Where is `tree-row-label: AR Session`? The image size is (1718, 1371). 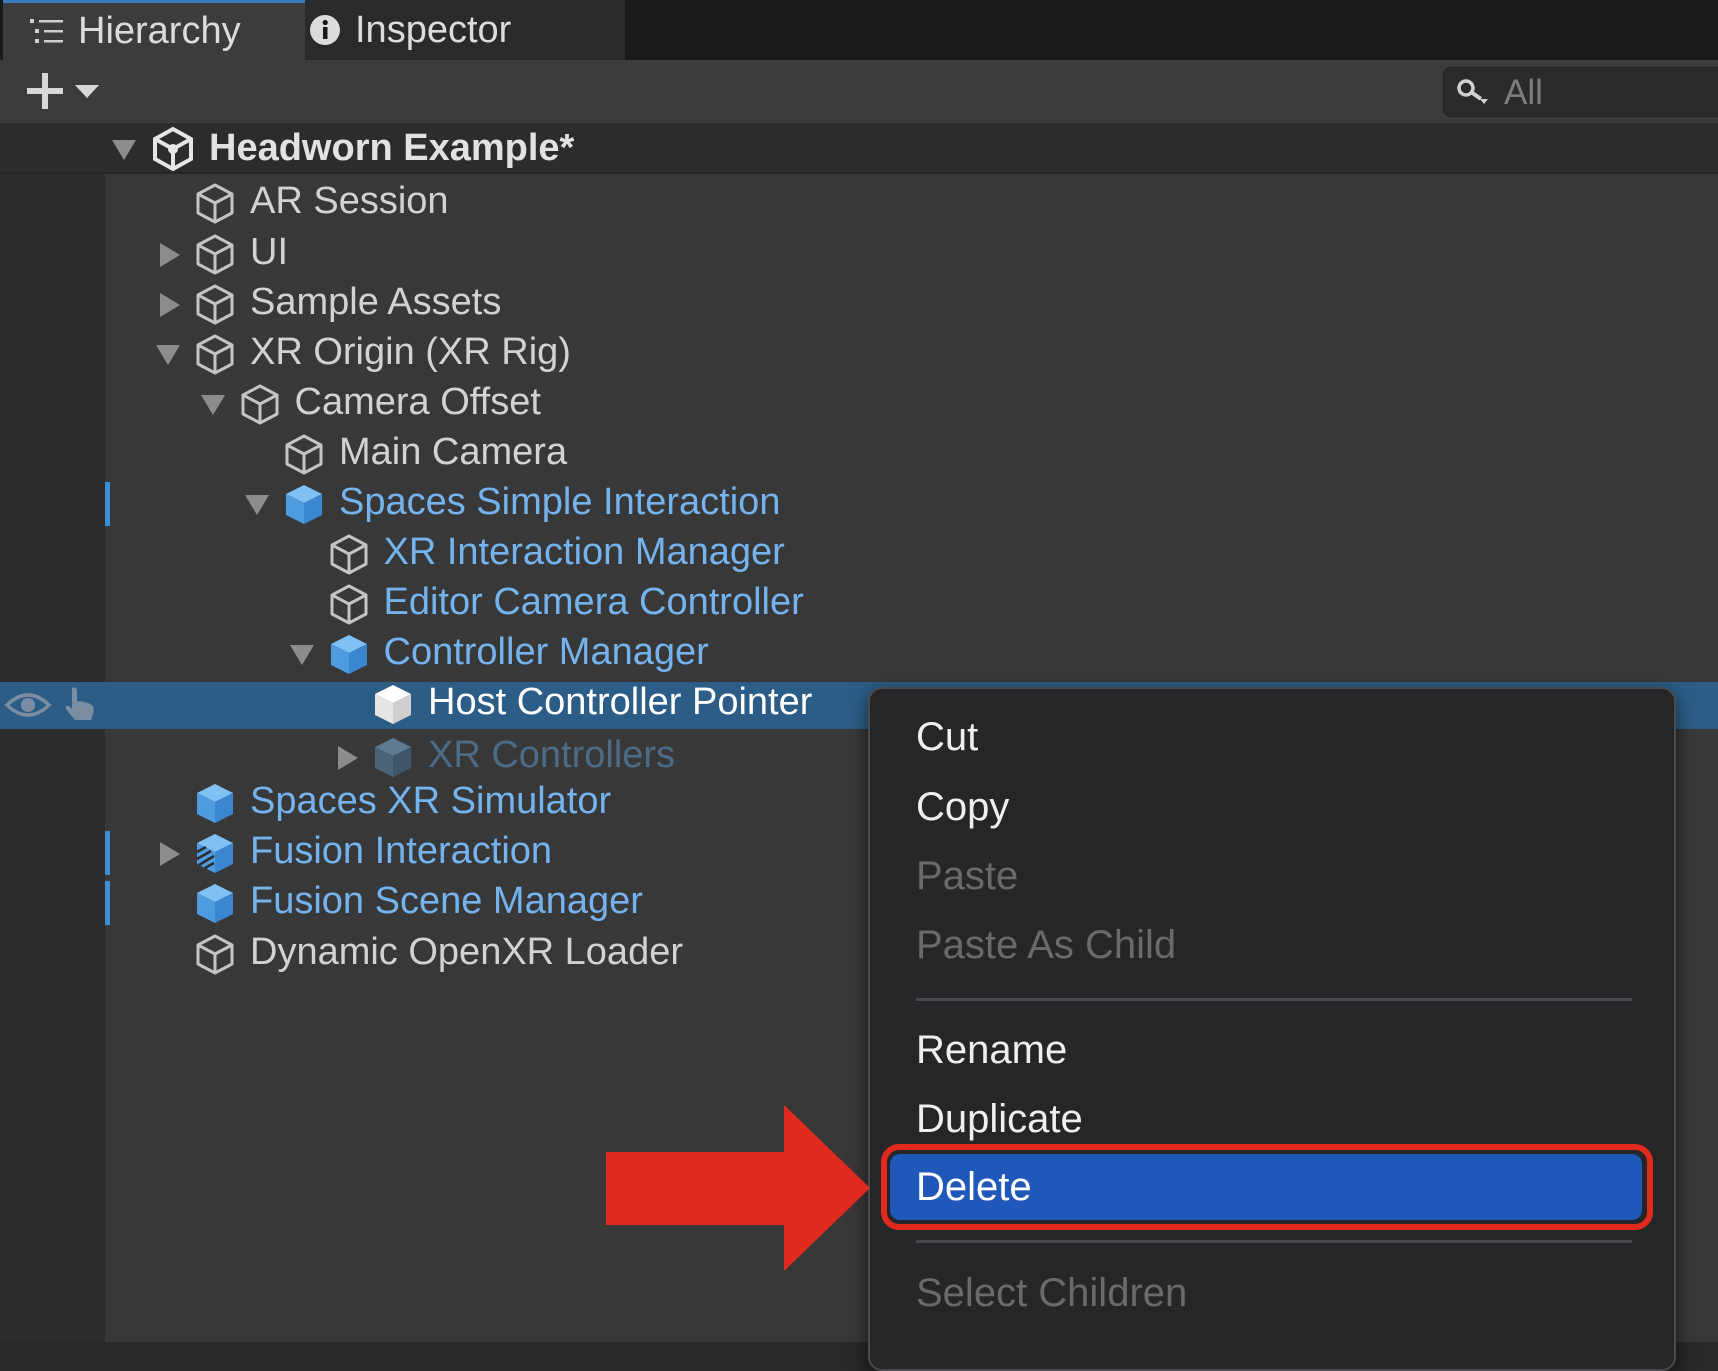
tree-row-label: AR Session is located at coordinates (349, 201).